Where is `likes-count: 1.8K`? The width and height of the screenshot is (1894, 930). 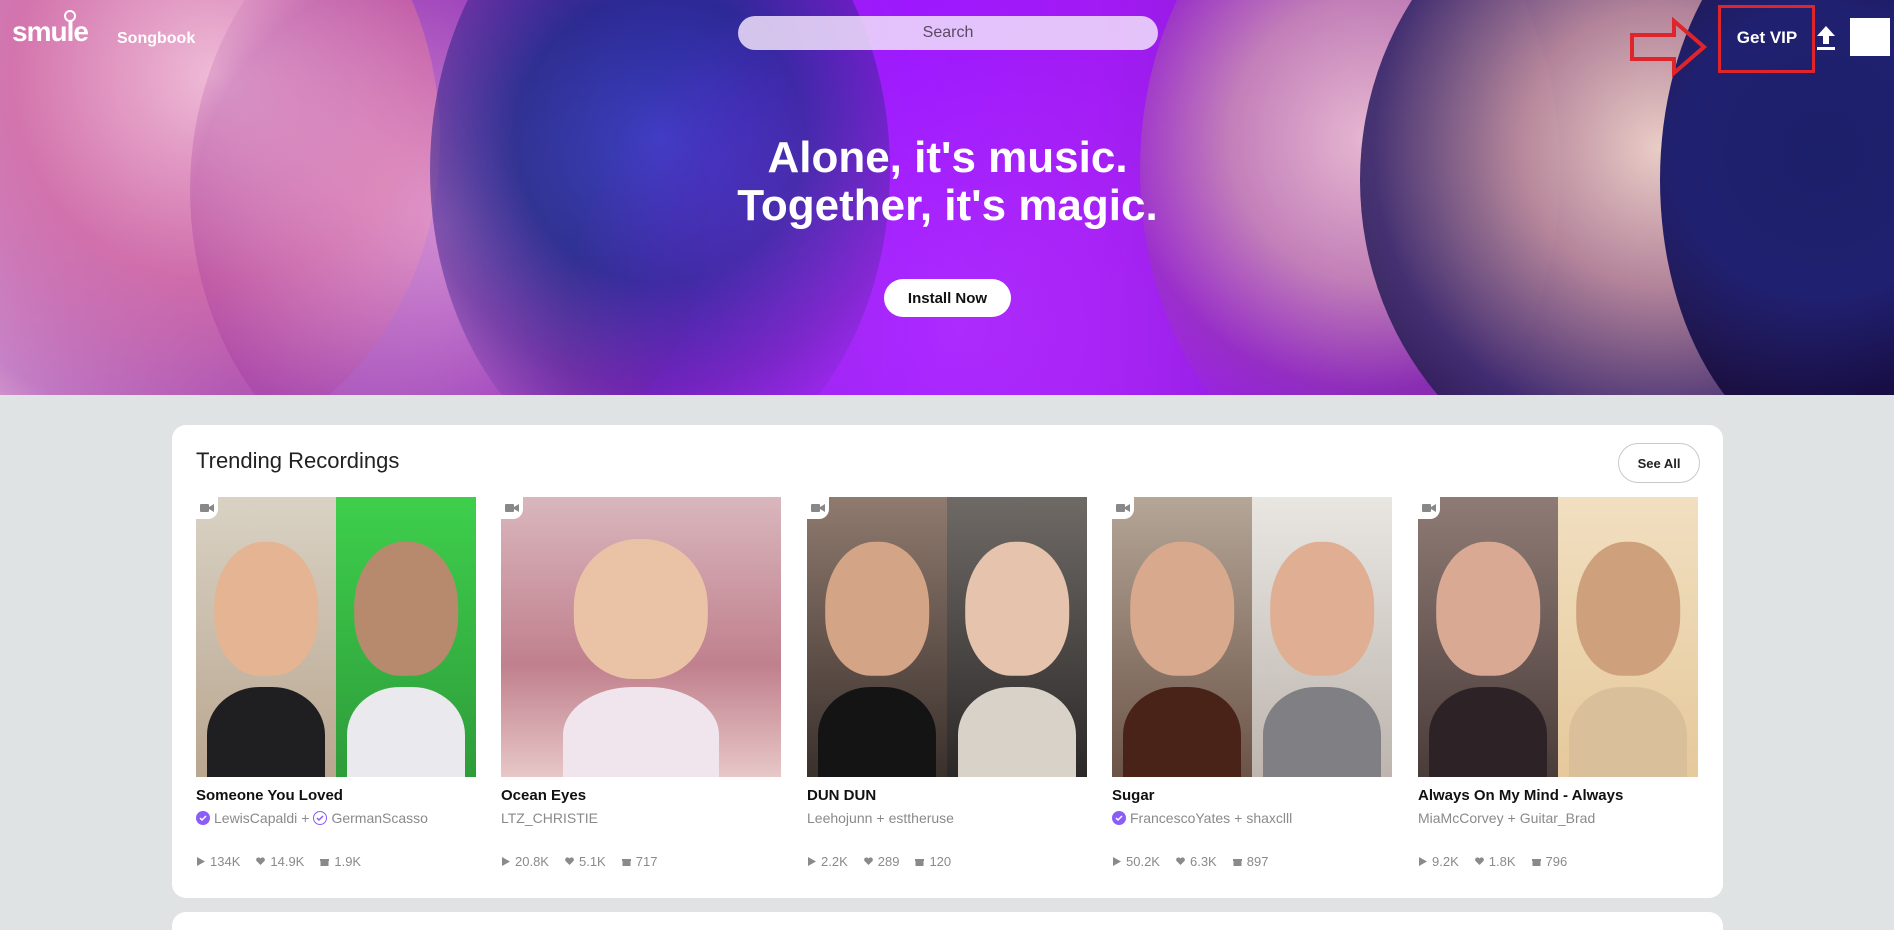
likes-count: 1.8K is located at coordinates (1502, 861).